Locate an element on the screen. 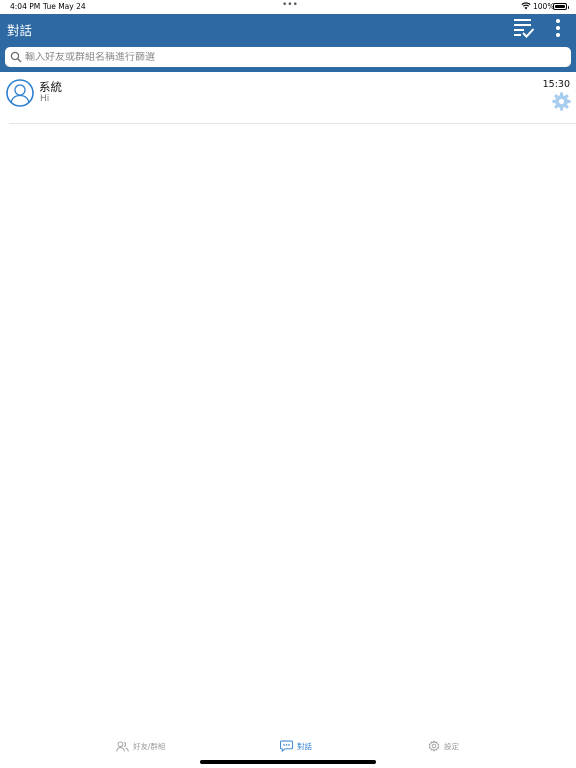 The image size is (576, 768). tab-label: 設定 is located at coordinates (451, 746).